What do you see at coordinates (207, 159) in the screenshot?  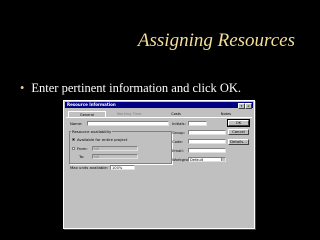 I see `workgroup-select: Default` at bounding box center [207, 159].